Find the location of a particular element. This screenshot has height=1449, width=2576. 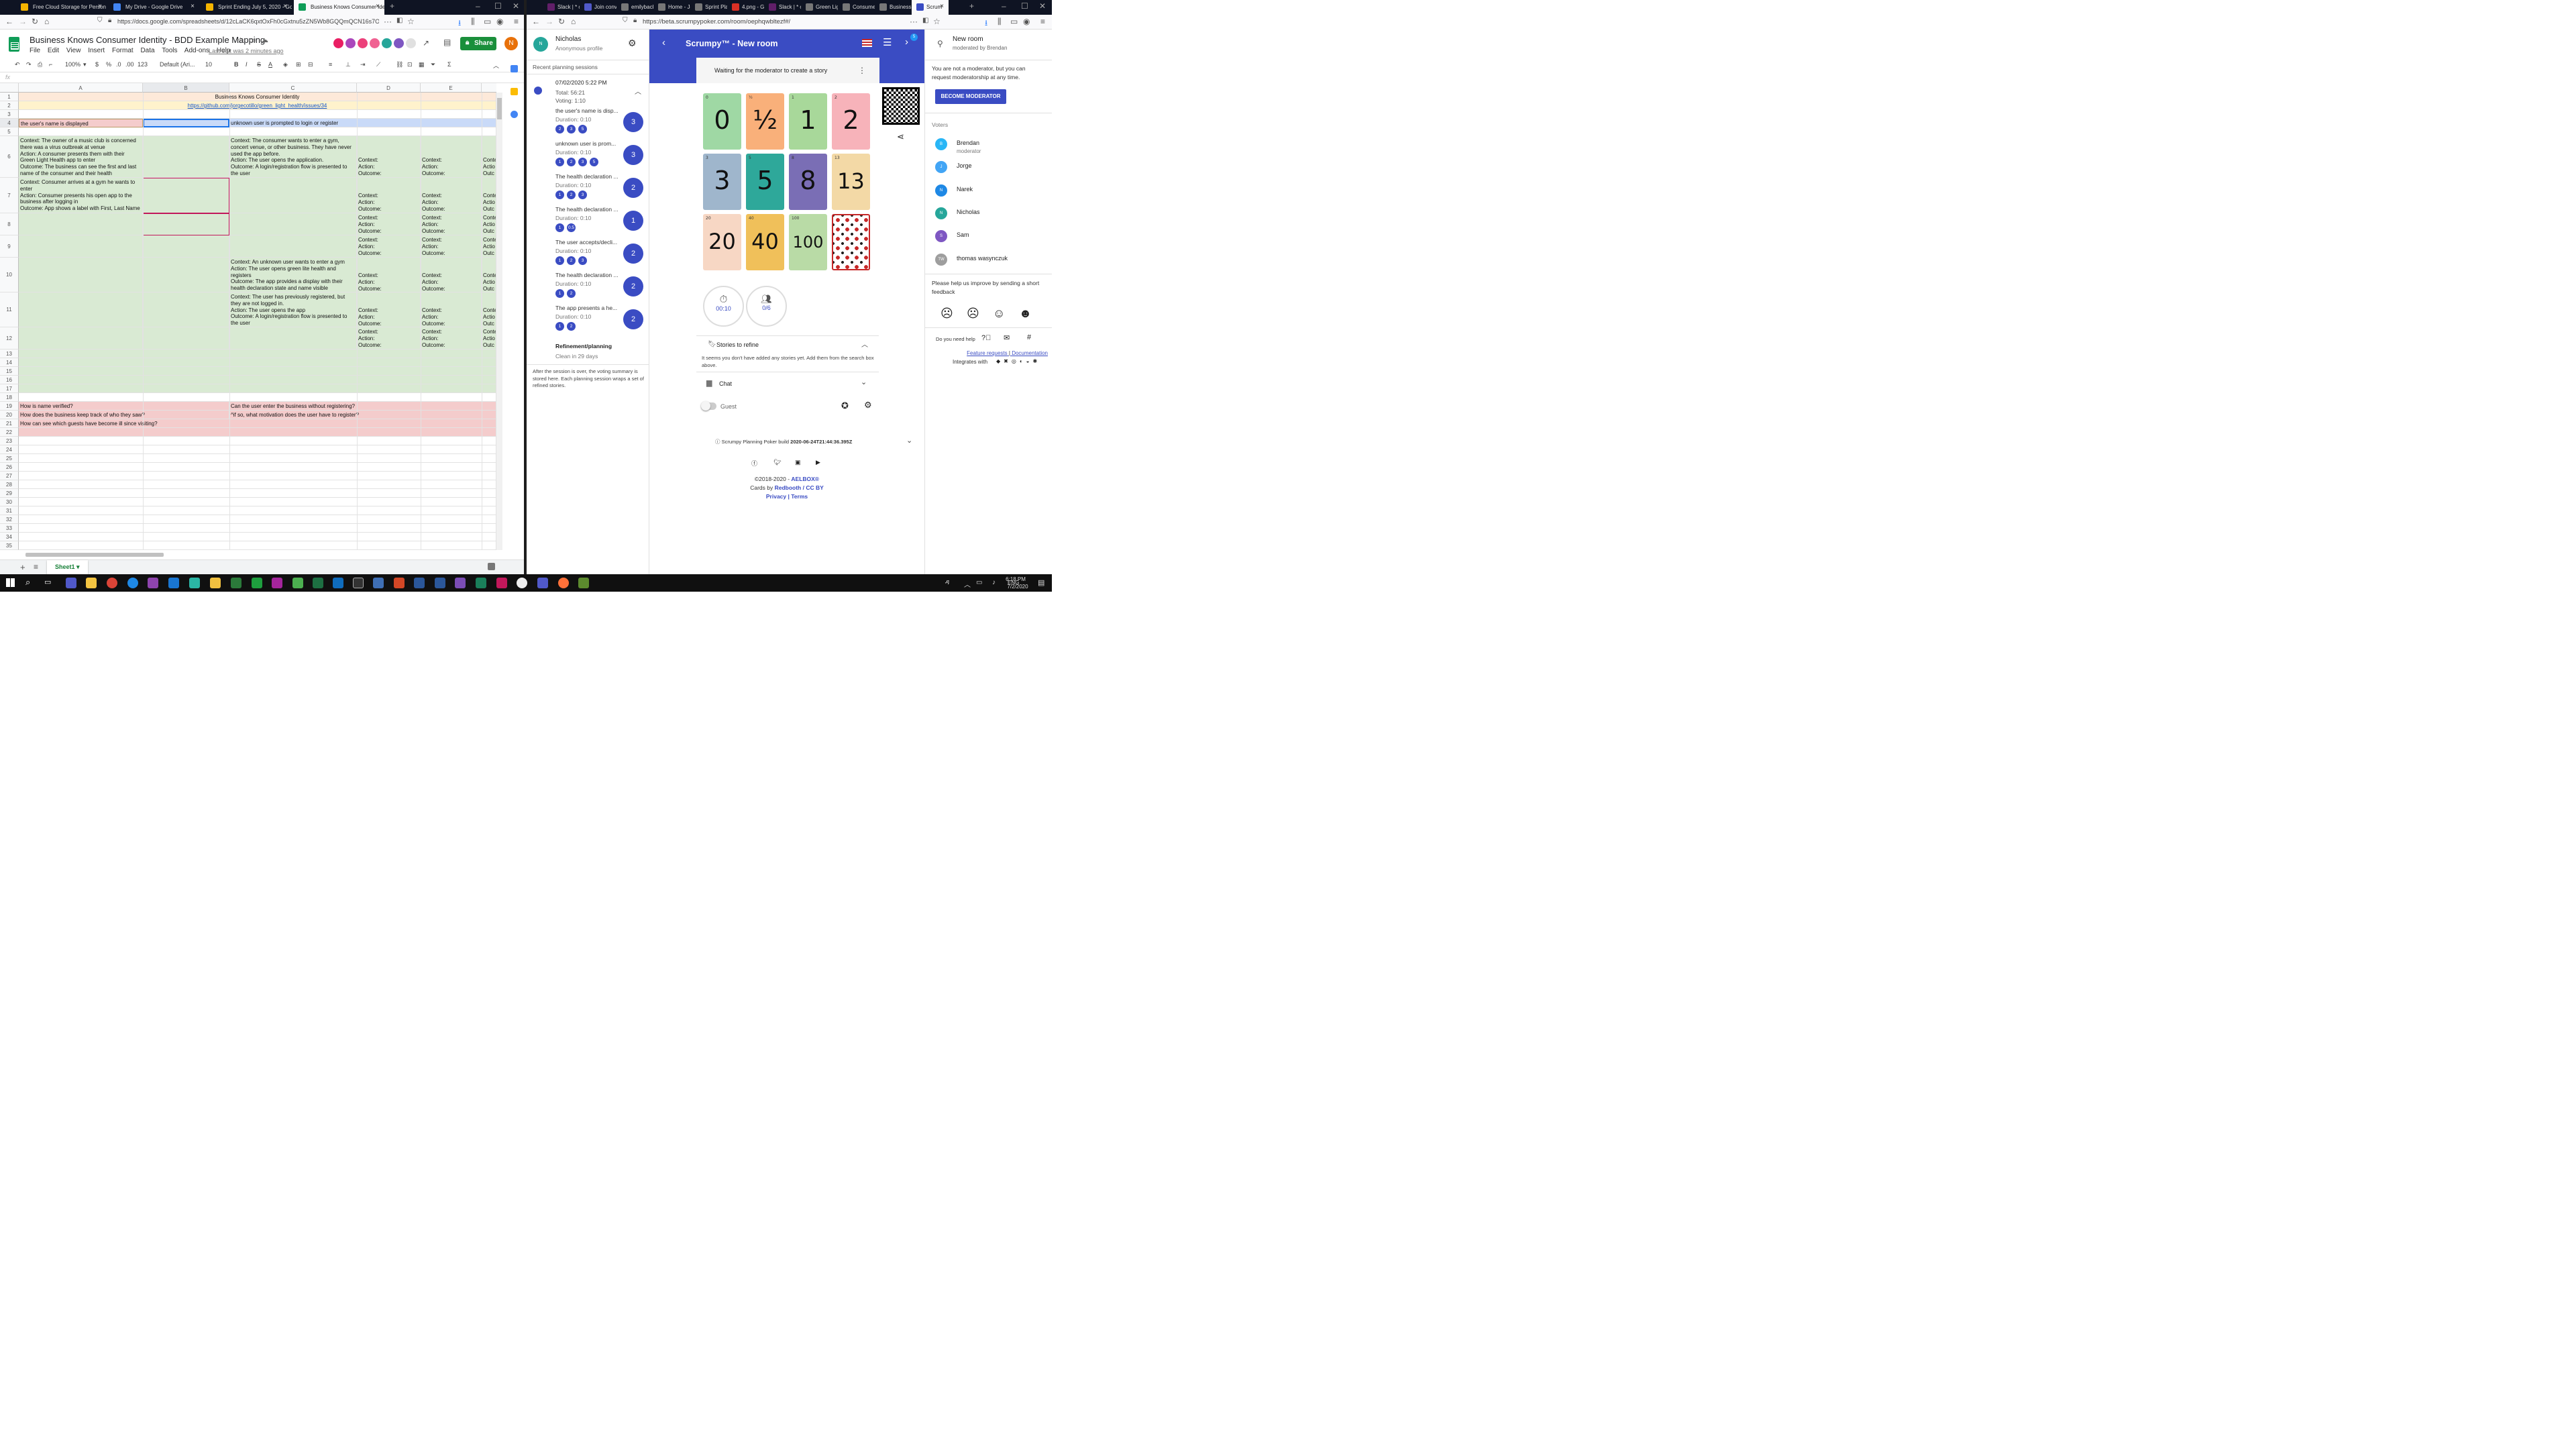

last-edit-link: Last edit was 2 minutes ago is located at coordinates (246, 51).